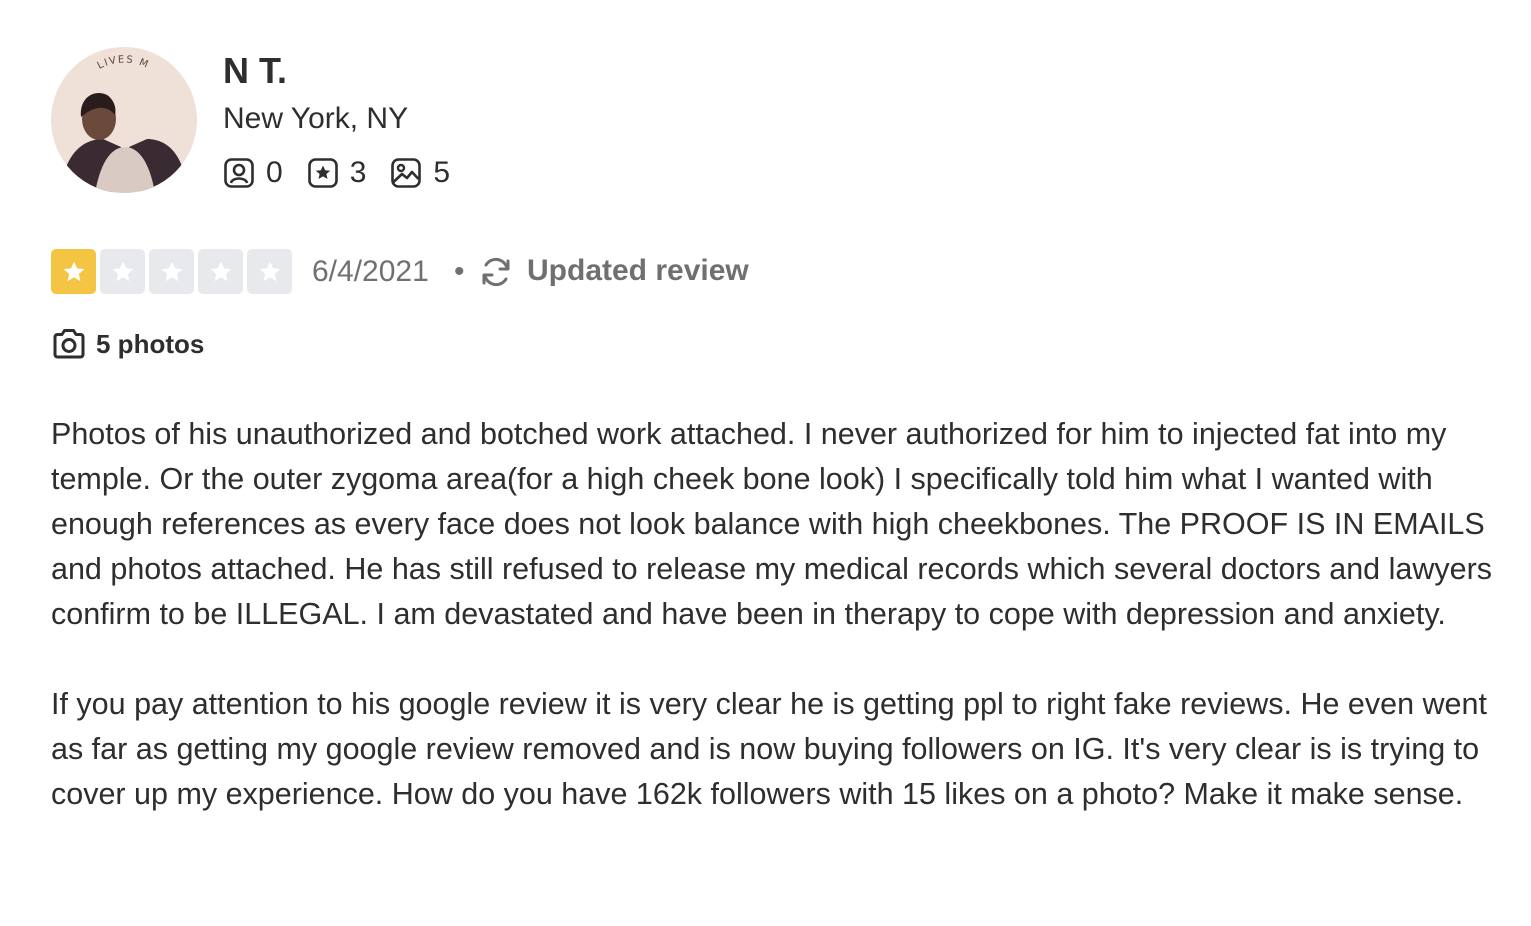 The height and width of the screenshot is (926, 1531). I want to click on friends-count: 0, so click(274, 172).